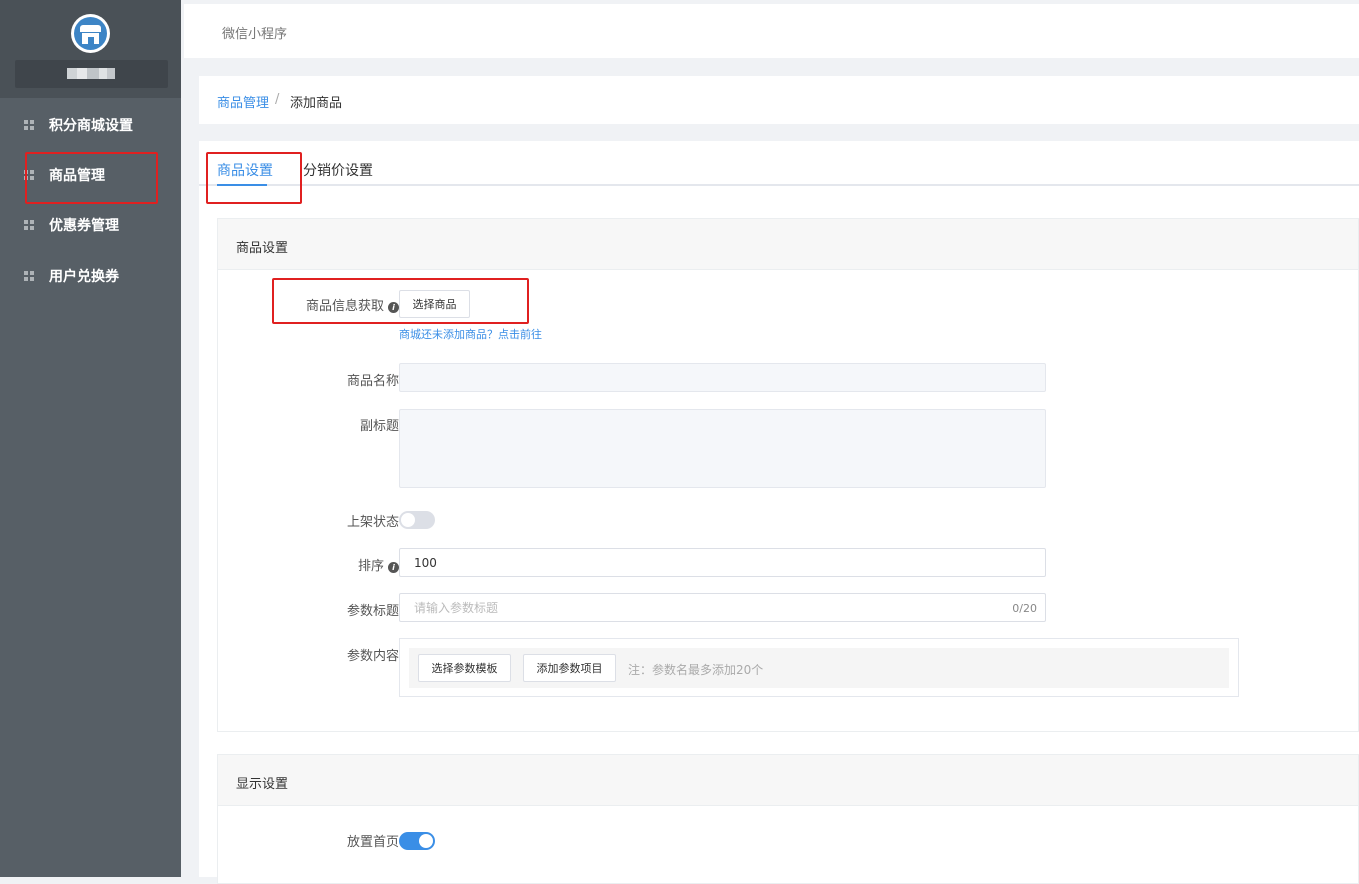 This screenshot has width=1359, height=884. I want to click on sidebar-item-label: 用户兑换券, so click(84, 277).